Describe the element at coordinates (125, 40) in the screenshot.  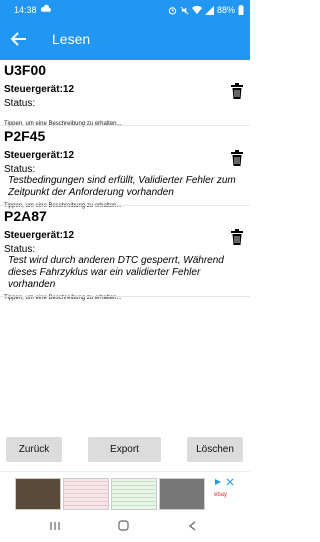
I see `app-bar: Lesen` at that location.